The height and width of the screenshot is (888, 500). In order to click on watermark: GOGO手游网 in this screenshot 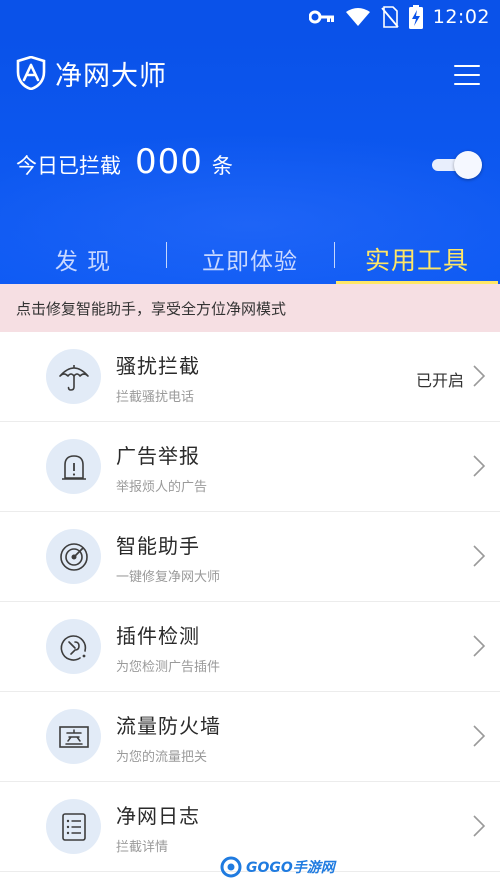, I will do `click(277, 867)`.